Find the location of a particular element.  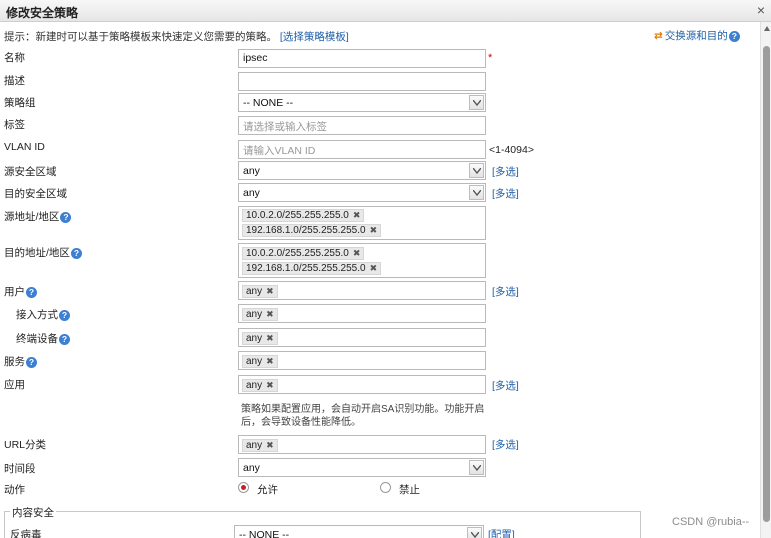

user-label: 用户? is located at coordinates (20, 291).